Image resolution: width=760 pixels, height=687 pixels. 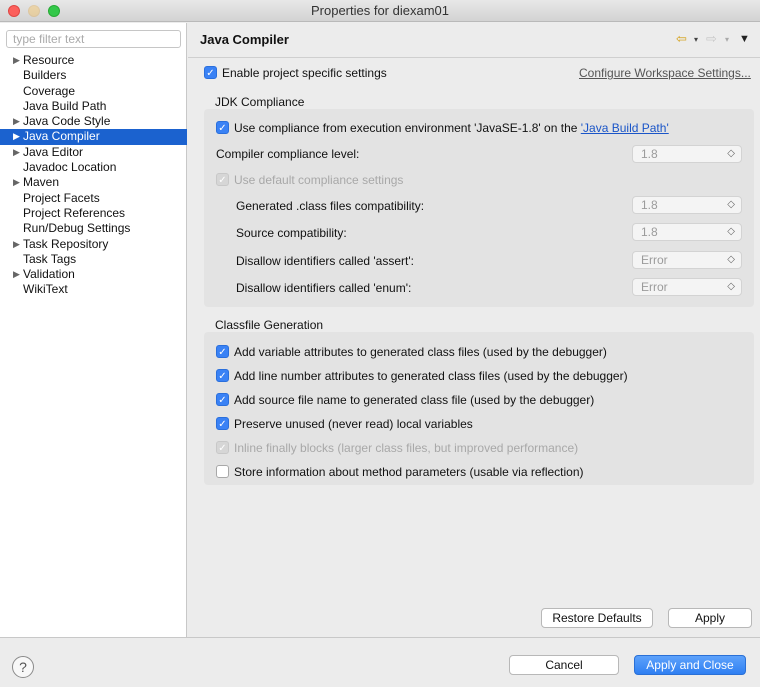 I want to click on tree-item-java-editor: ▶ Java Editor, so click(x=93, y=152).